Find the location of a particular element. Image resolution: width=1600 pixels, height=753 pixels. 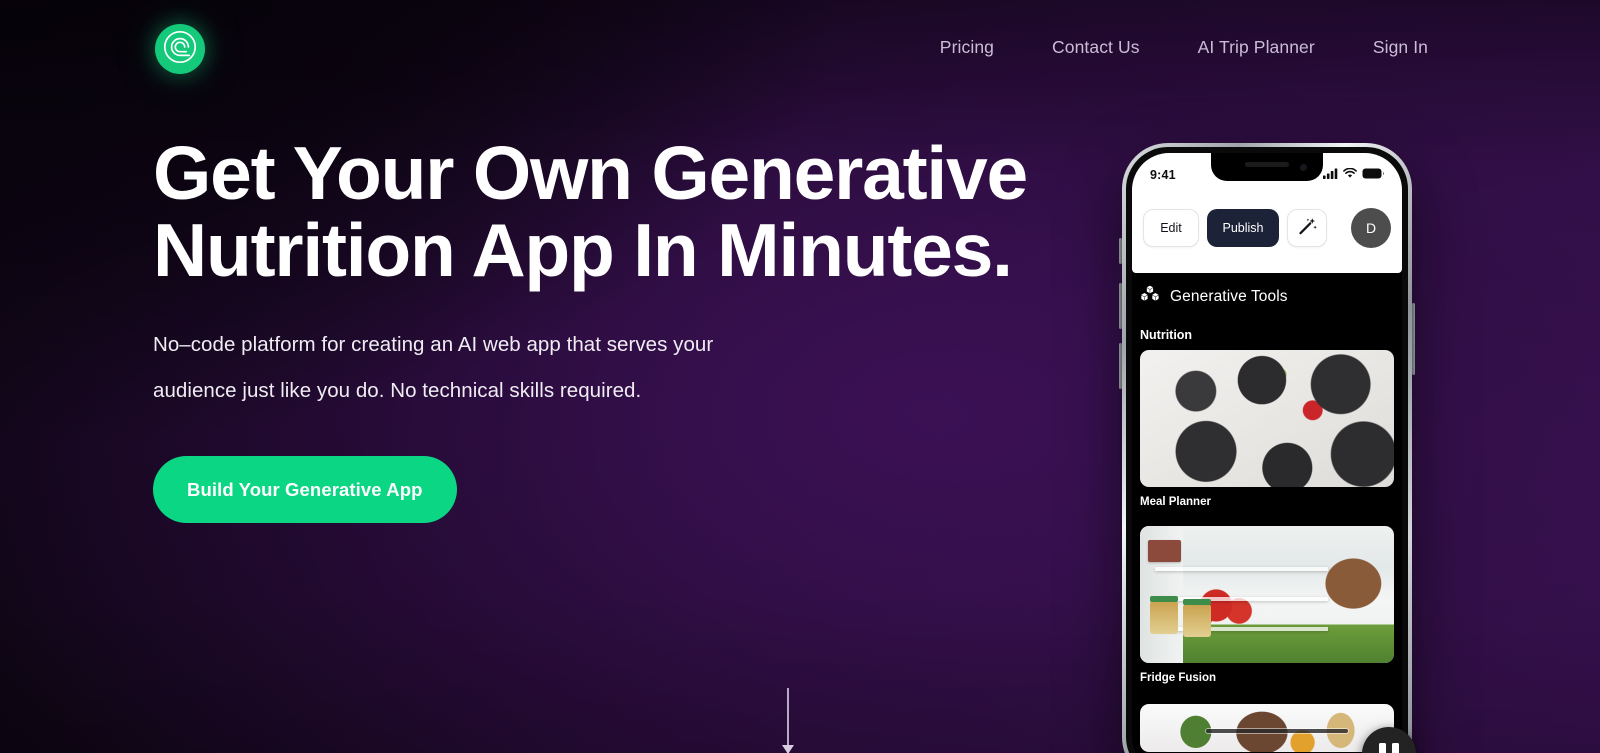

battery-full-icon is located at coordinates (1373, 175).